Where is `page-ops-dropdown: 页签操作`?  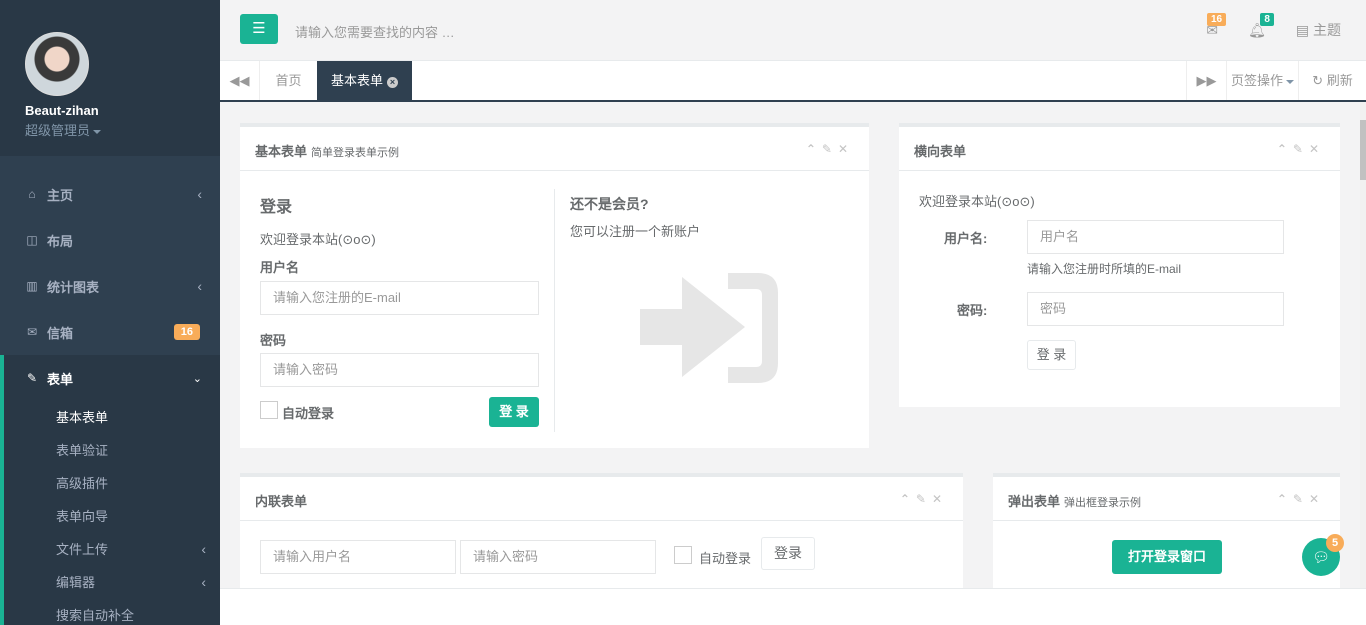
page-ops-dropdown: 页签操作 is located at coordinates (1262, 80).